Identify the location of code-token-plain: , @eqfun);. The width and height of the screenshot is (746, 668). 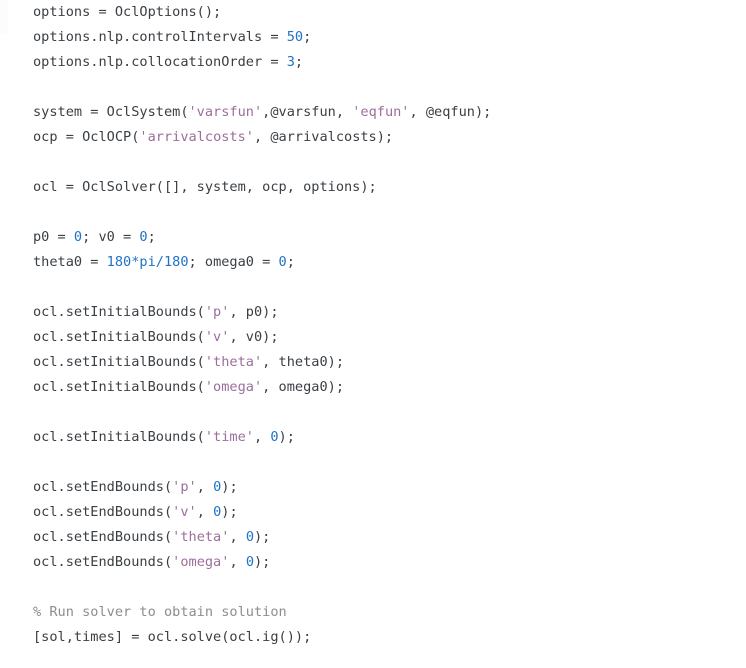
(450, 112).